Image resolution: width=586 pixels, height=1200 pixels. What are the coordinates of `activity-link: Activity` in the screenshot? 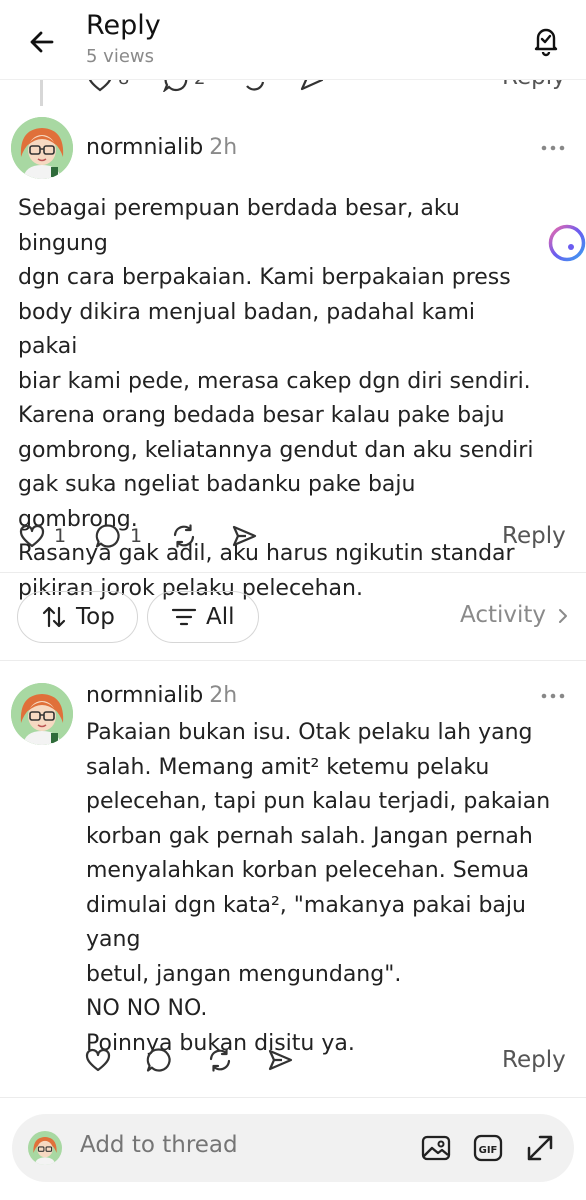 It's located at (514, 615).